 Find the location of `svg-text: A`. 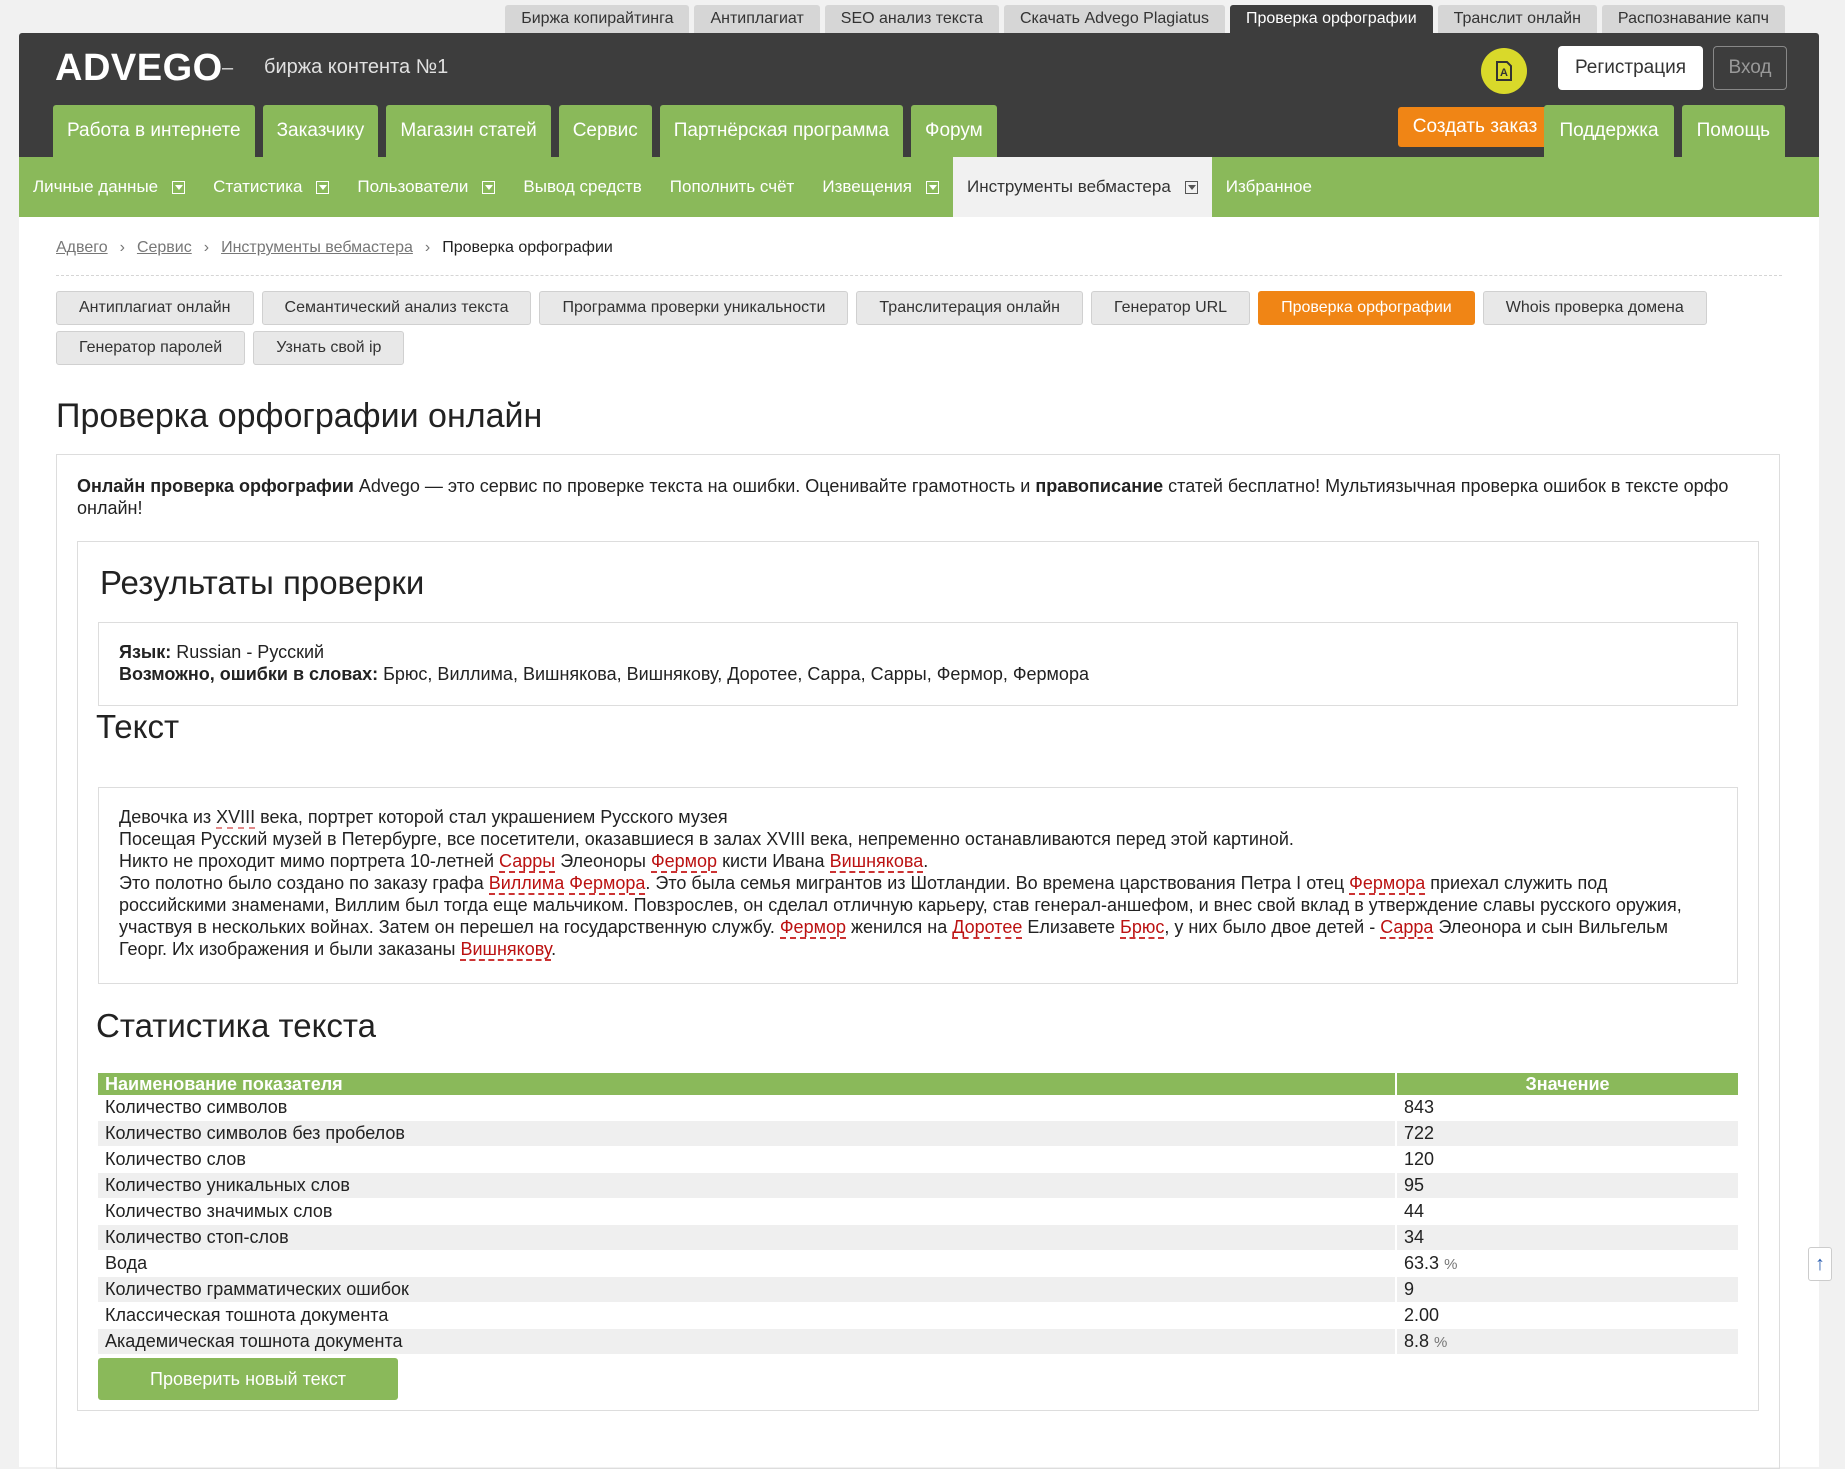

svg-text: A is located at coordinates (1504, 73).